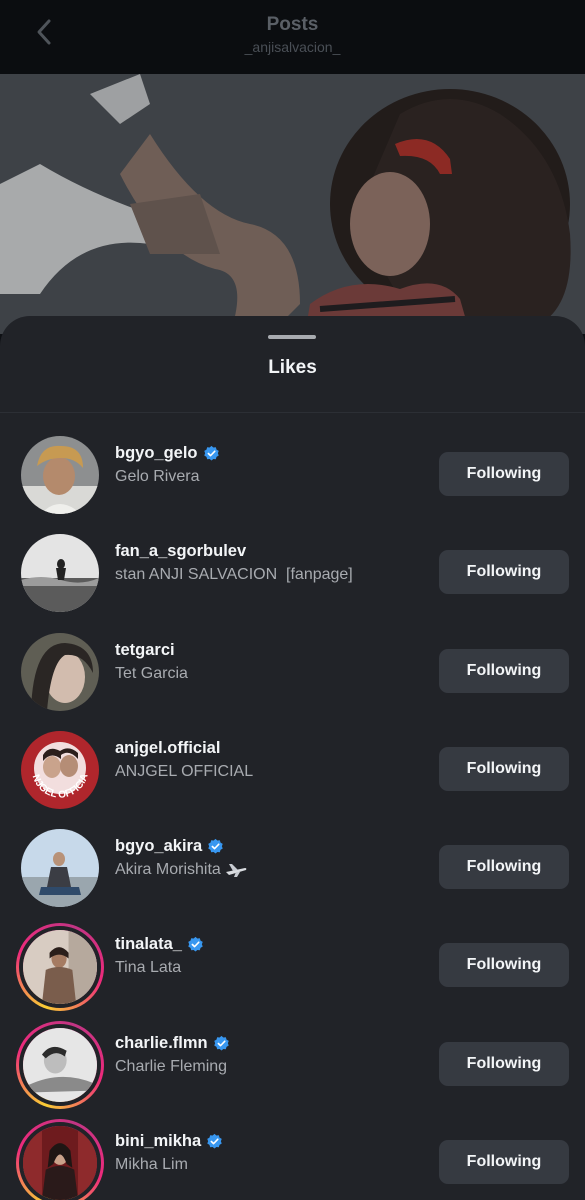 This screenshot has width=585, height=1200. What do you see at coordinates (292, 1157) in the screenshot?
I see `list-item: bini_mikha Mikha Lim Following` at bounding box center [292, 1157].